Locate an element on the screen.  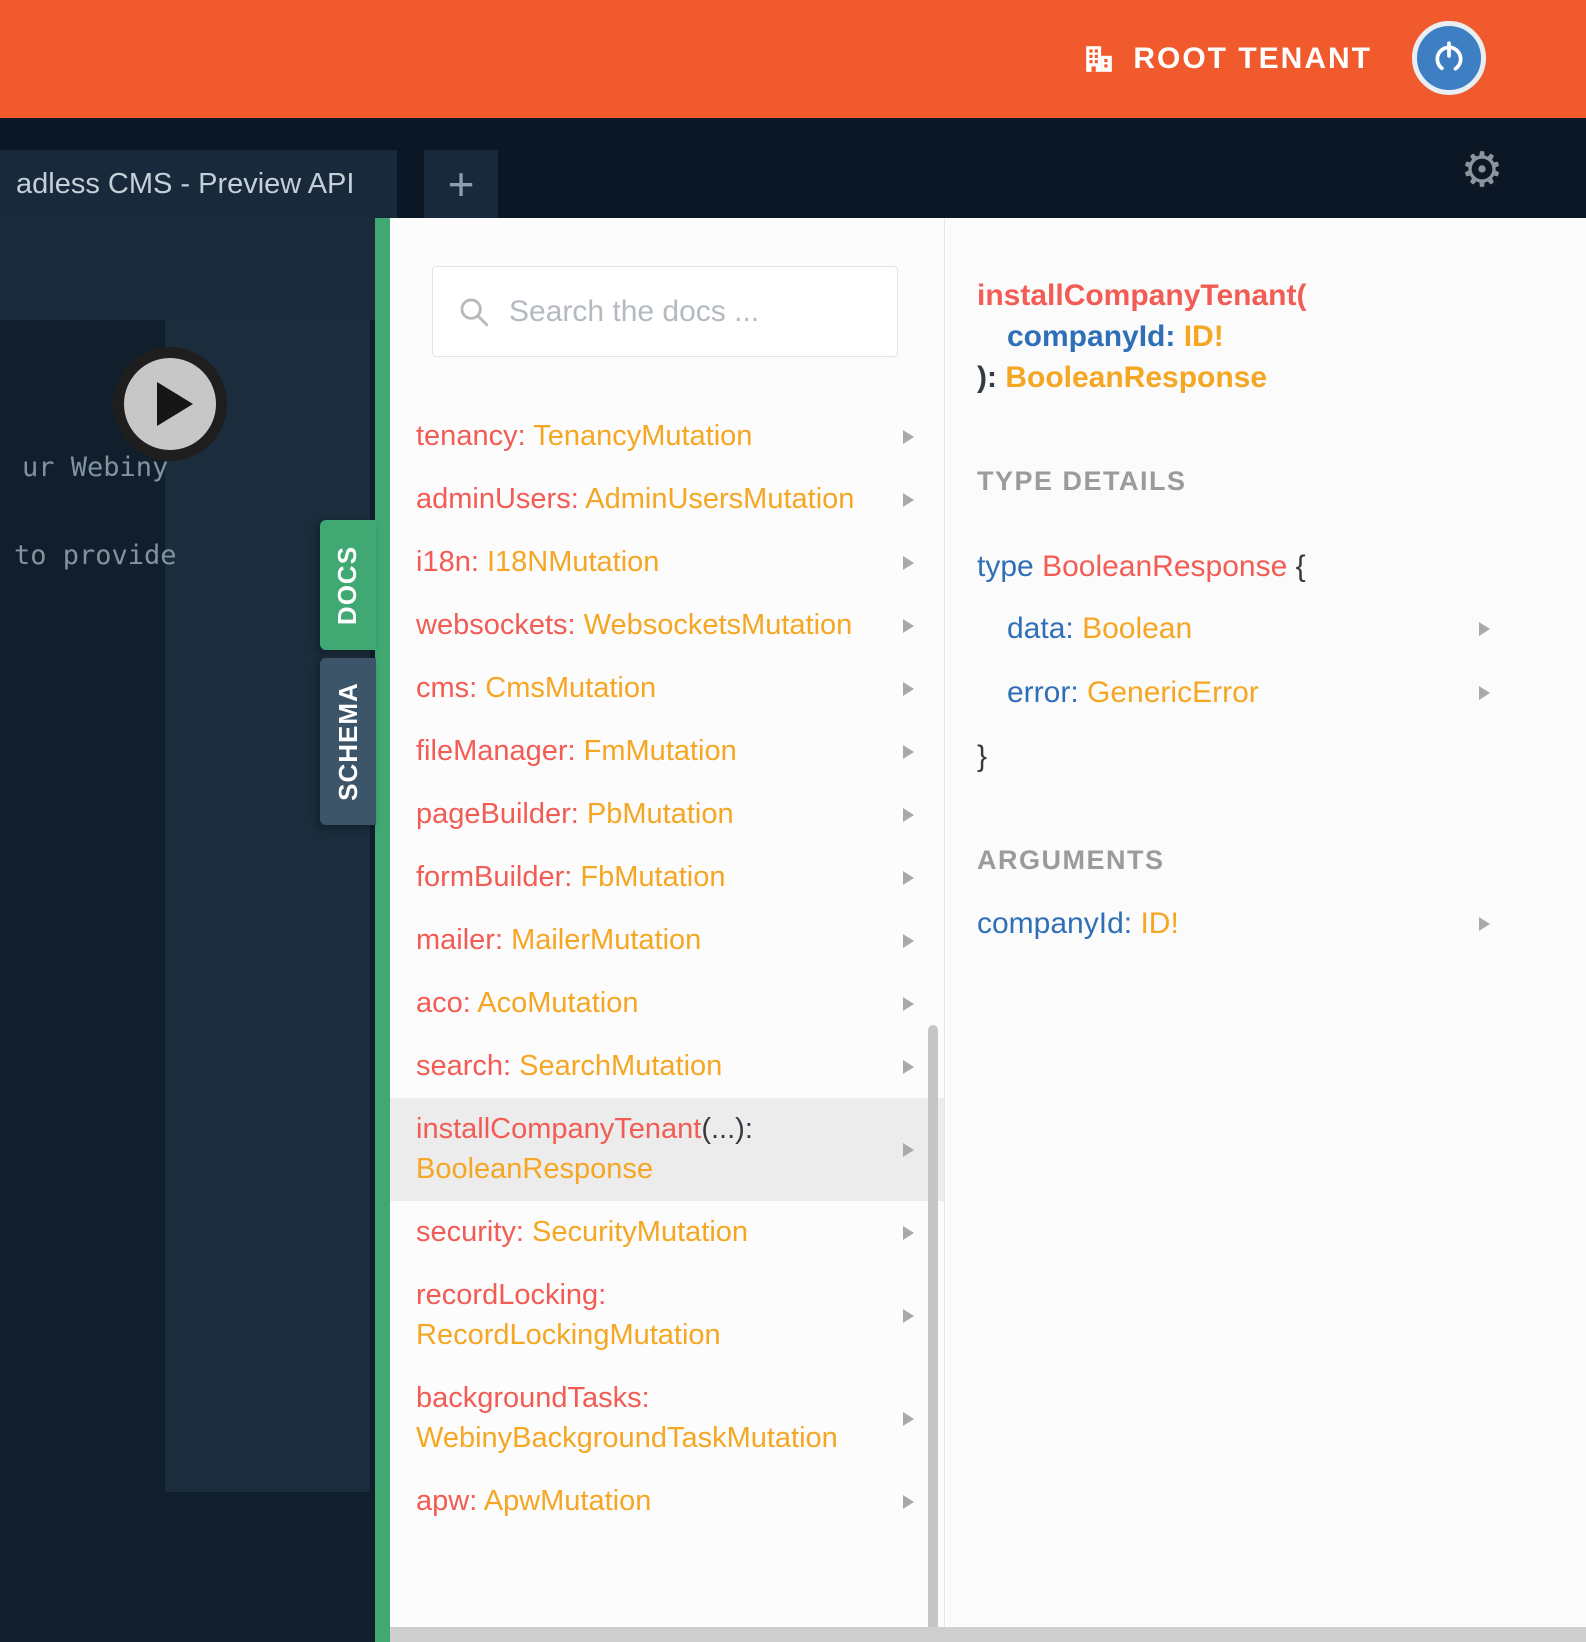
horizontal-scrollbar is located at coordinates (988, 1634).